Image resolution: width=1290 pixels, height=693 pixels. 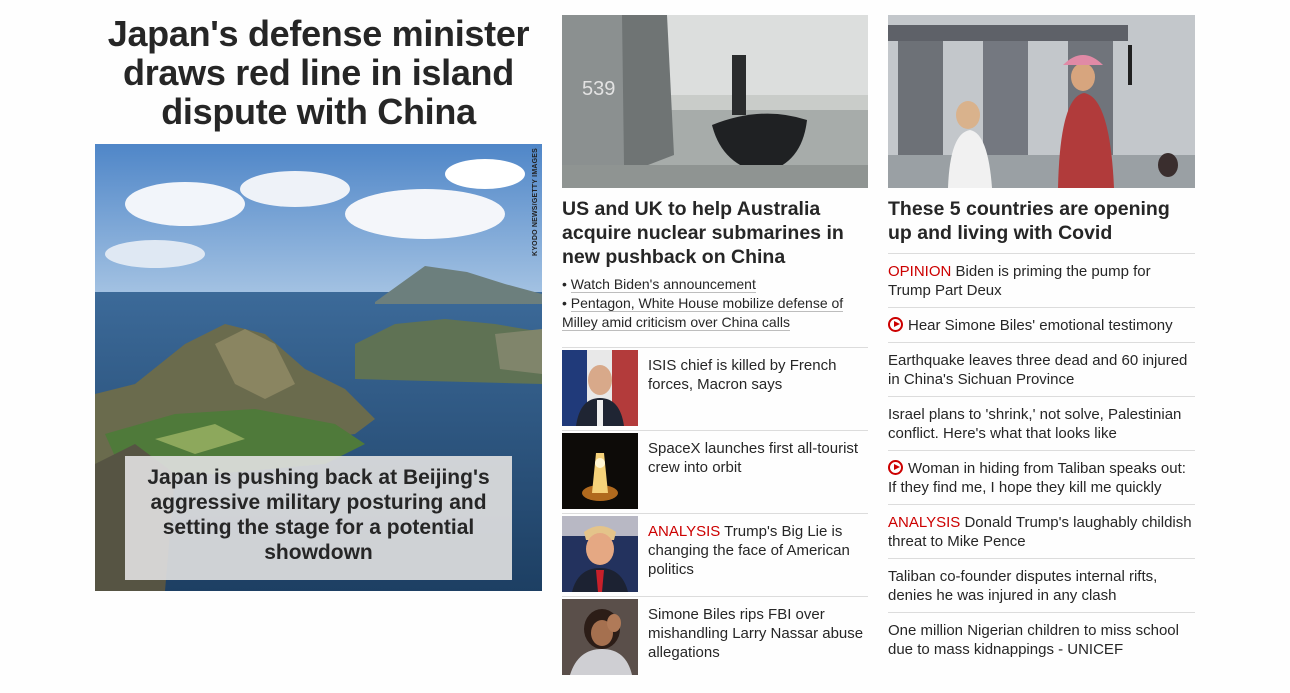 I want to click on rocket-launch-photo, so click(x=600, y=471).